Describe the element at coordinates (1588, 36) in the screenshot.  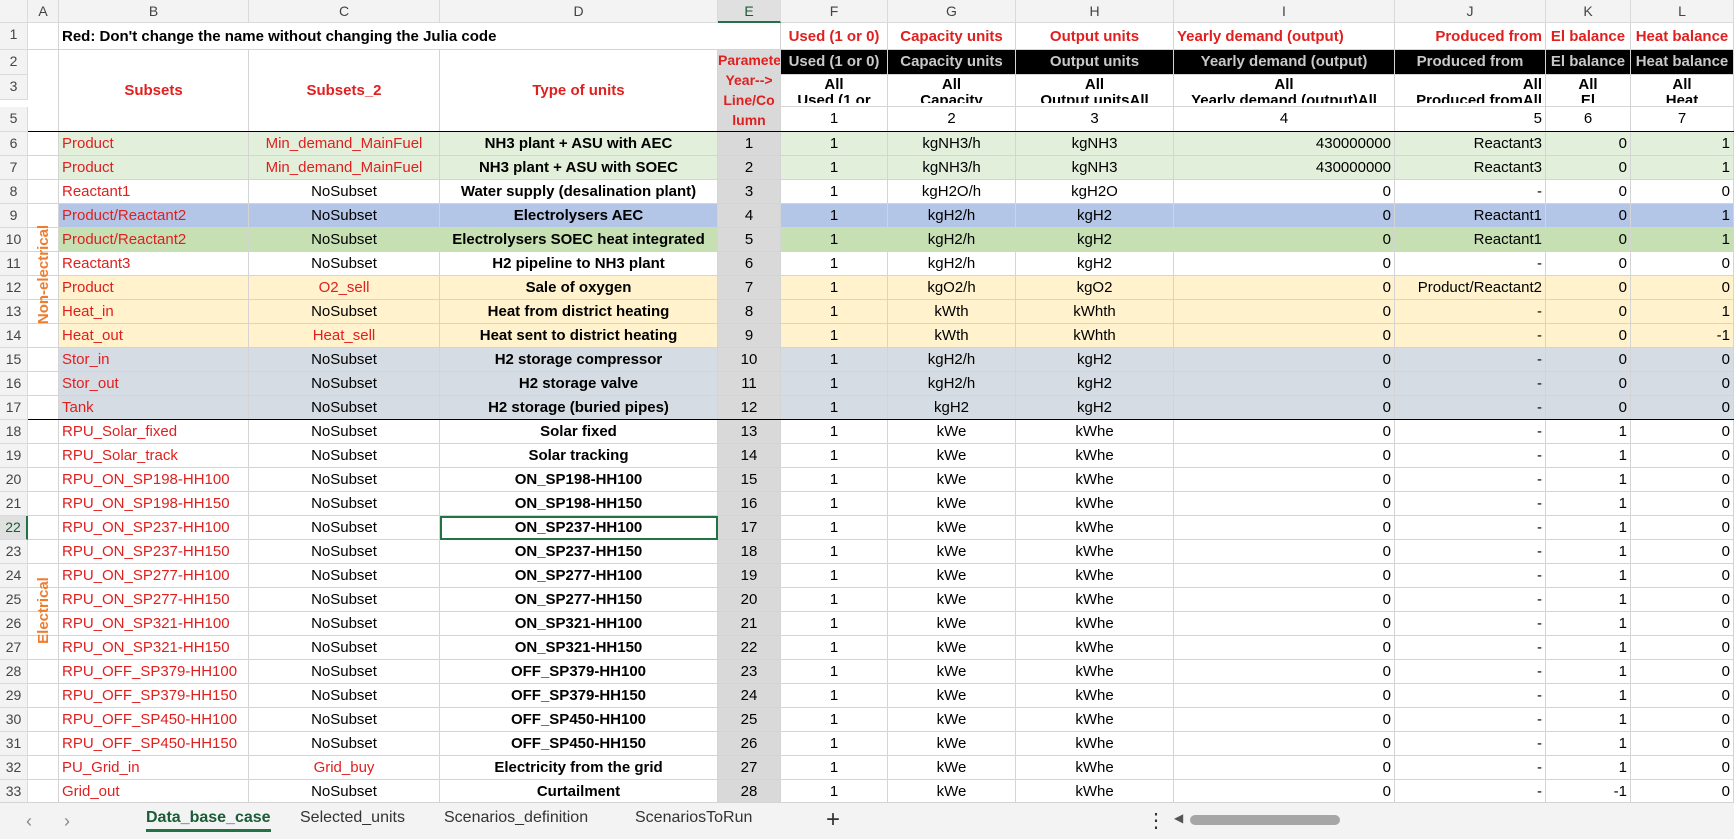
I see `header-cell-k: El balance` at that location.